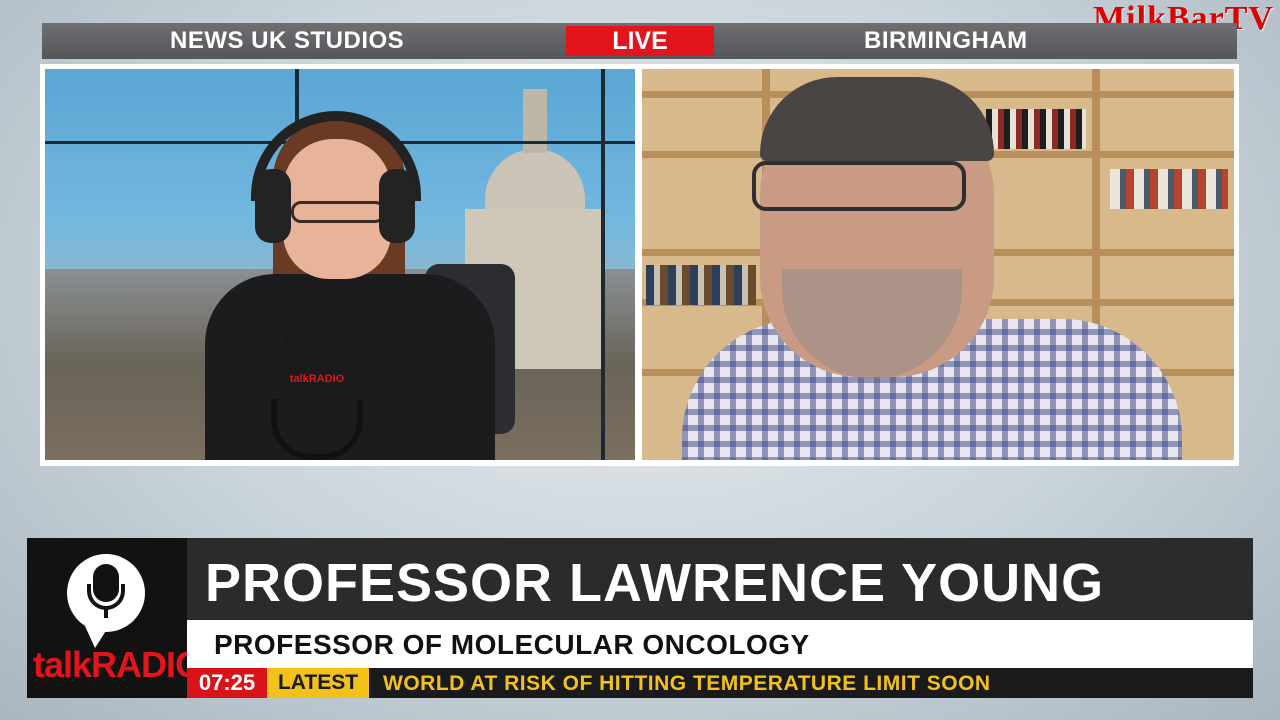  What do you see at coordinates (317, 363) in the screenshot?
I see `studio-microphone` at bounding box center [317, 363].